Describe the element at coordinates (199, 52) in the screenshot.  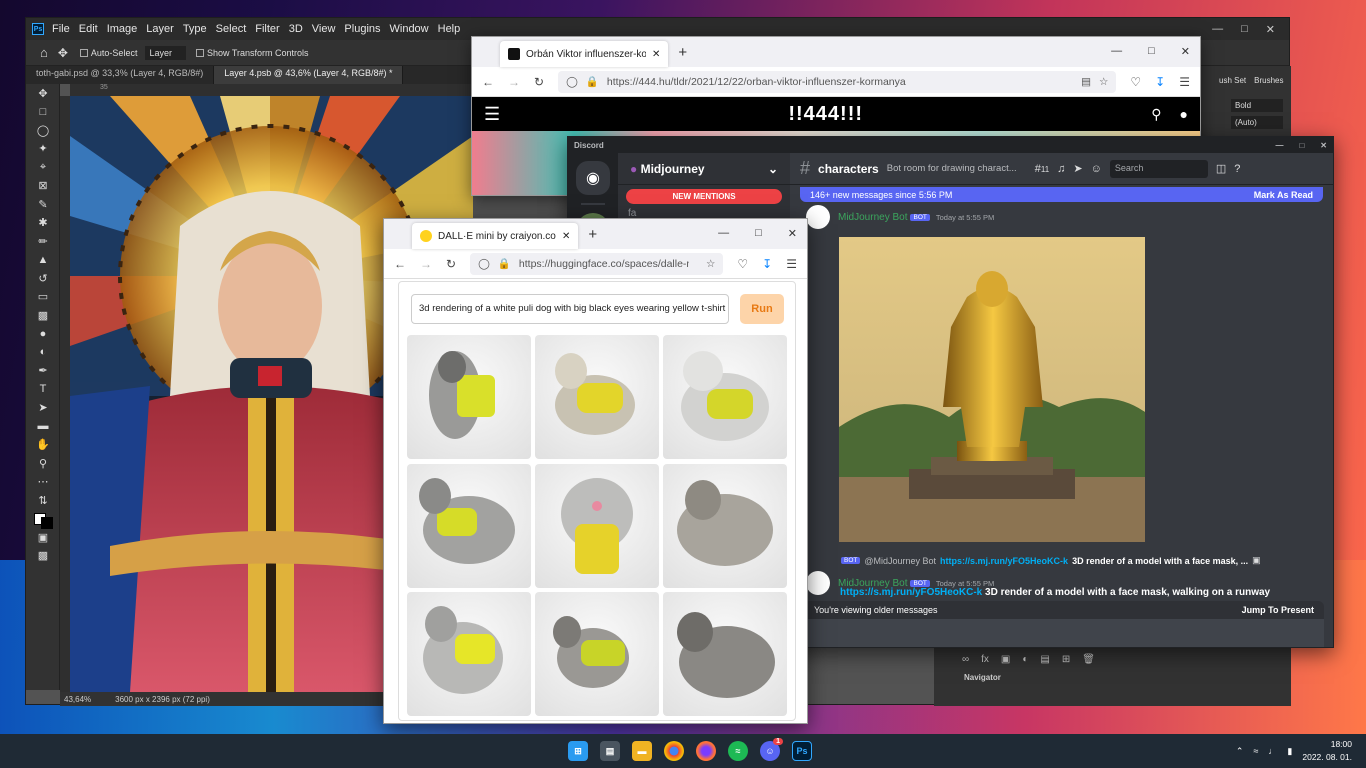
I see `transform-checkbox` at that location.